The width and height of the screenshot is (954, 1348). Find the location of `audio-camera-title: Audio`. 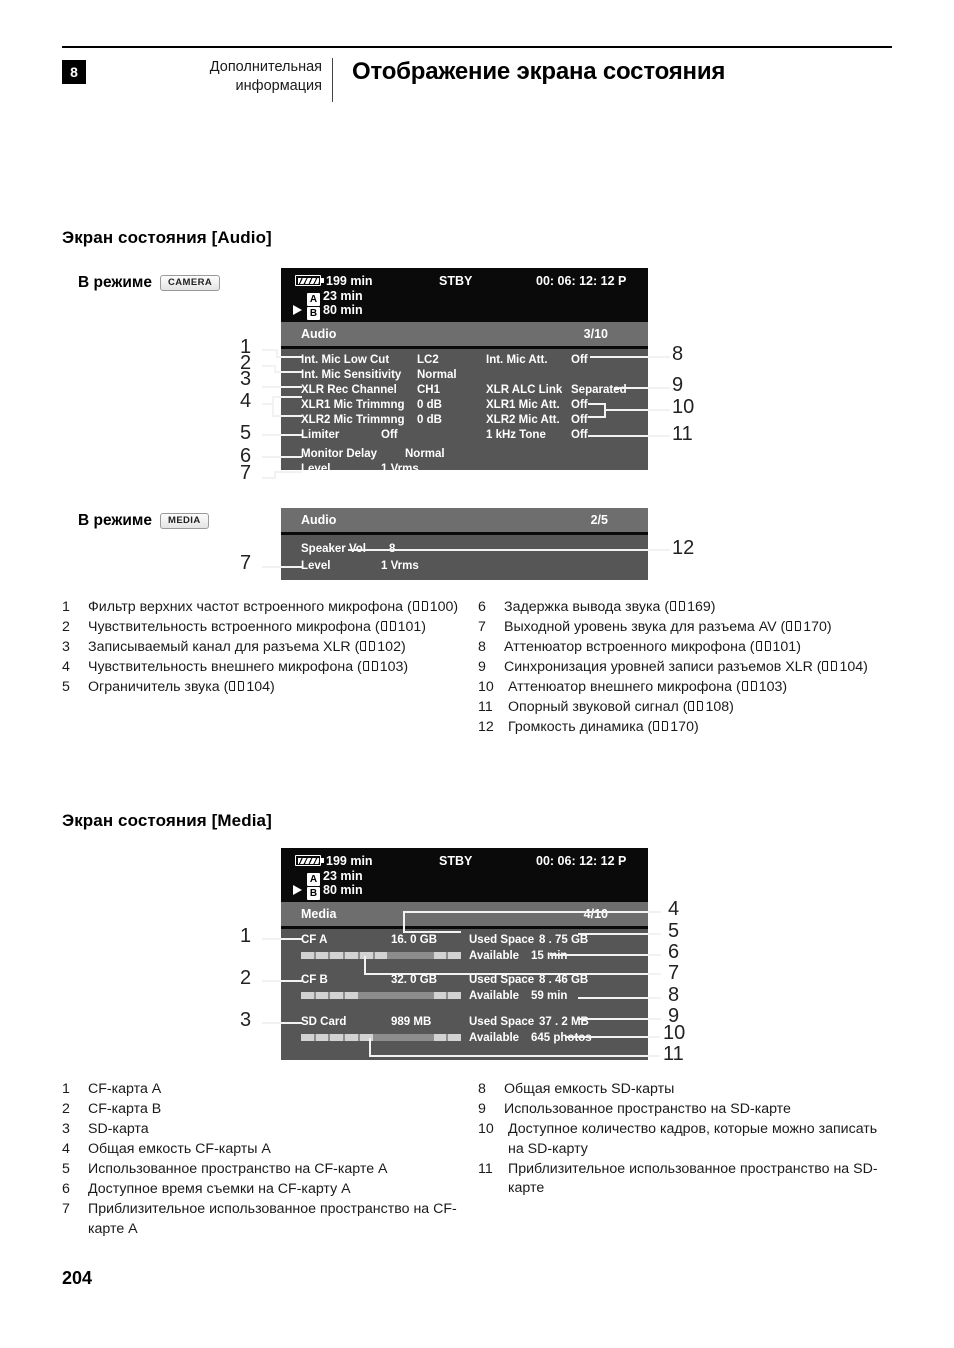

audio-camera-title: Audio is located at coordinates (319, 334).